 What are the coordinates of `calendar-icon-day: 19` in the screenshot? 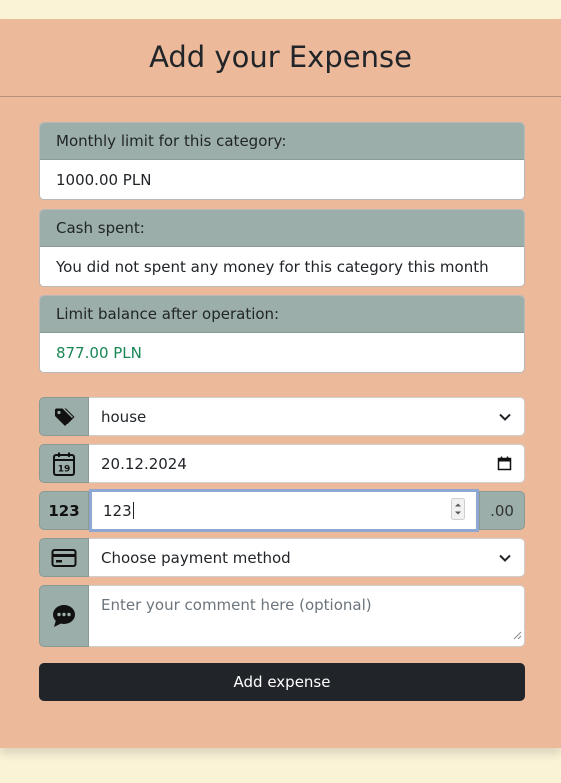 It's located at (64, 469).